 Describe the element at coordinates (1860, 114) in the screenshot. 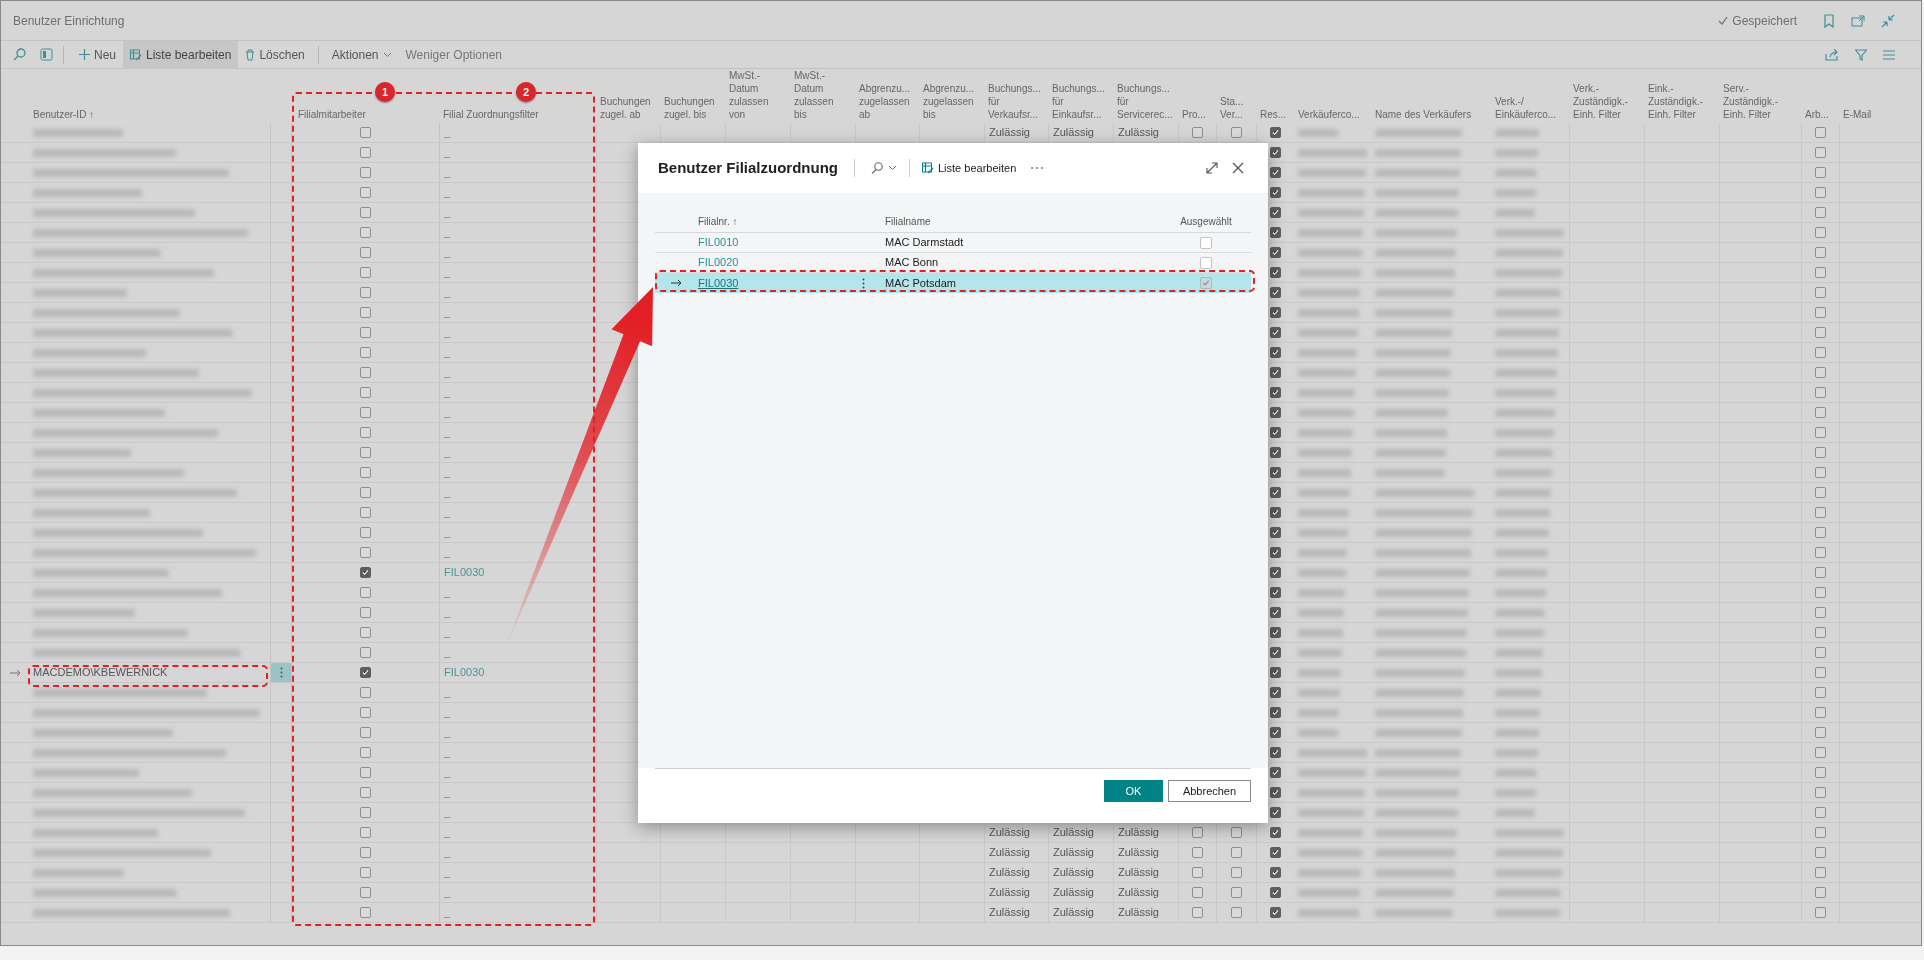

I see `column-header: E-Mail` at that location.